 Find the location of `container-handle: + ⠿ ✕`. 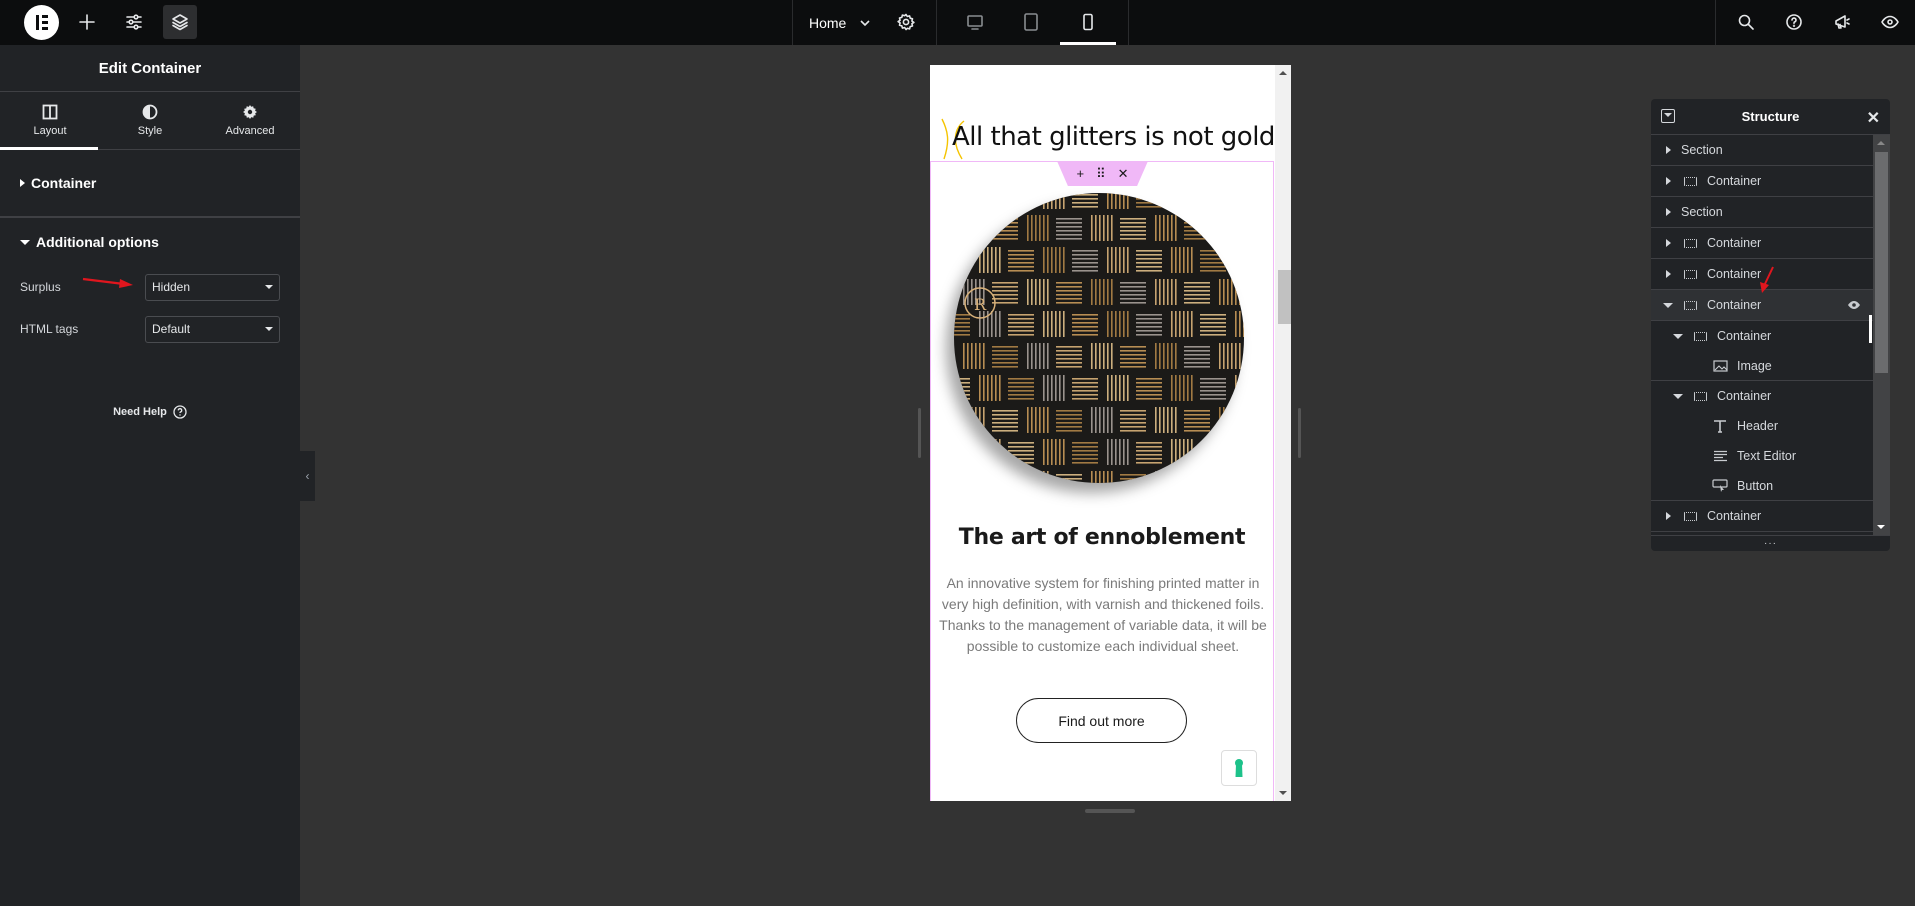

container-handle: + ⠿ ✕ is located at coordinates (1102, 173).